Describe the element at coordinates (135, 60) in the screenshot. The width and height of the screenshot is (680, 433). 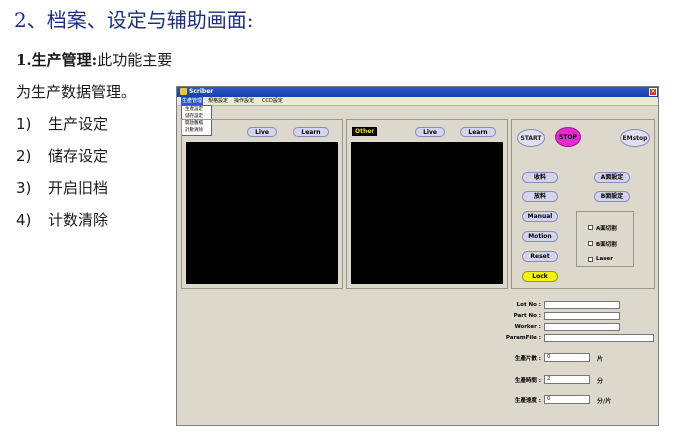
I see `section-desc: 此功能主要` at that location.